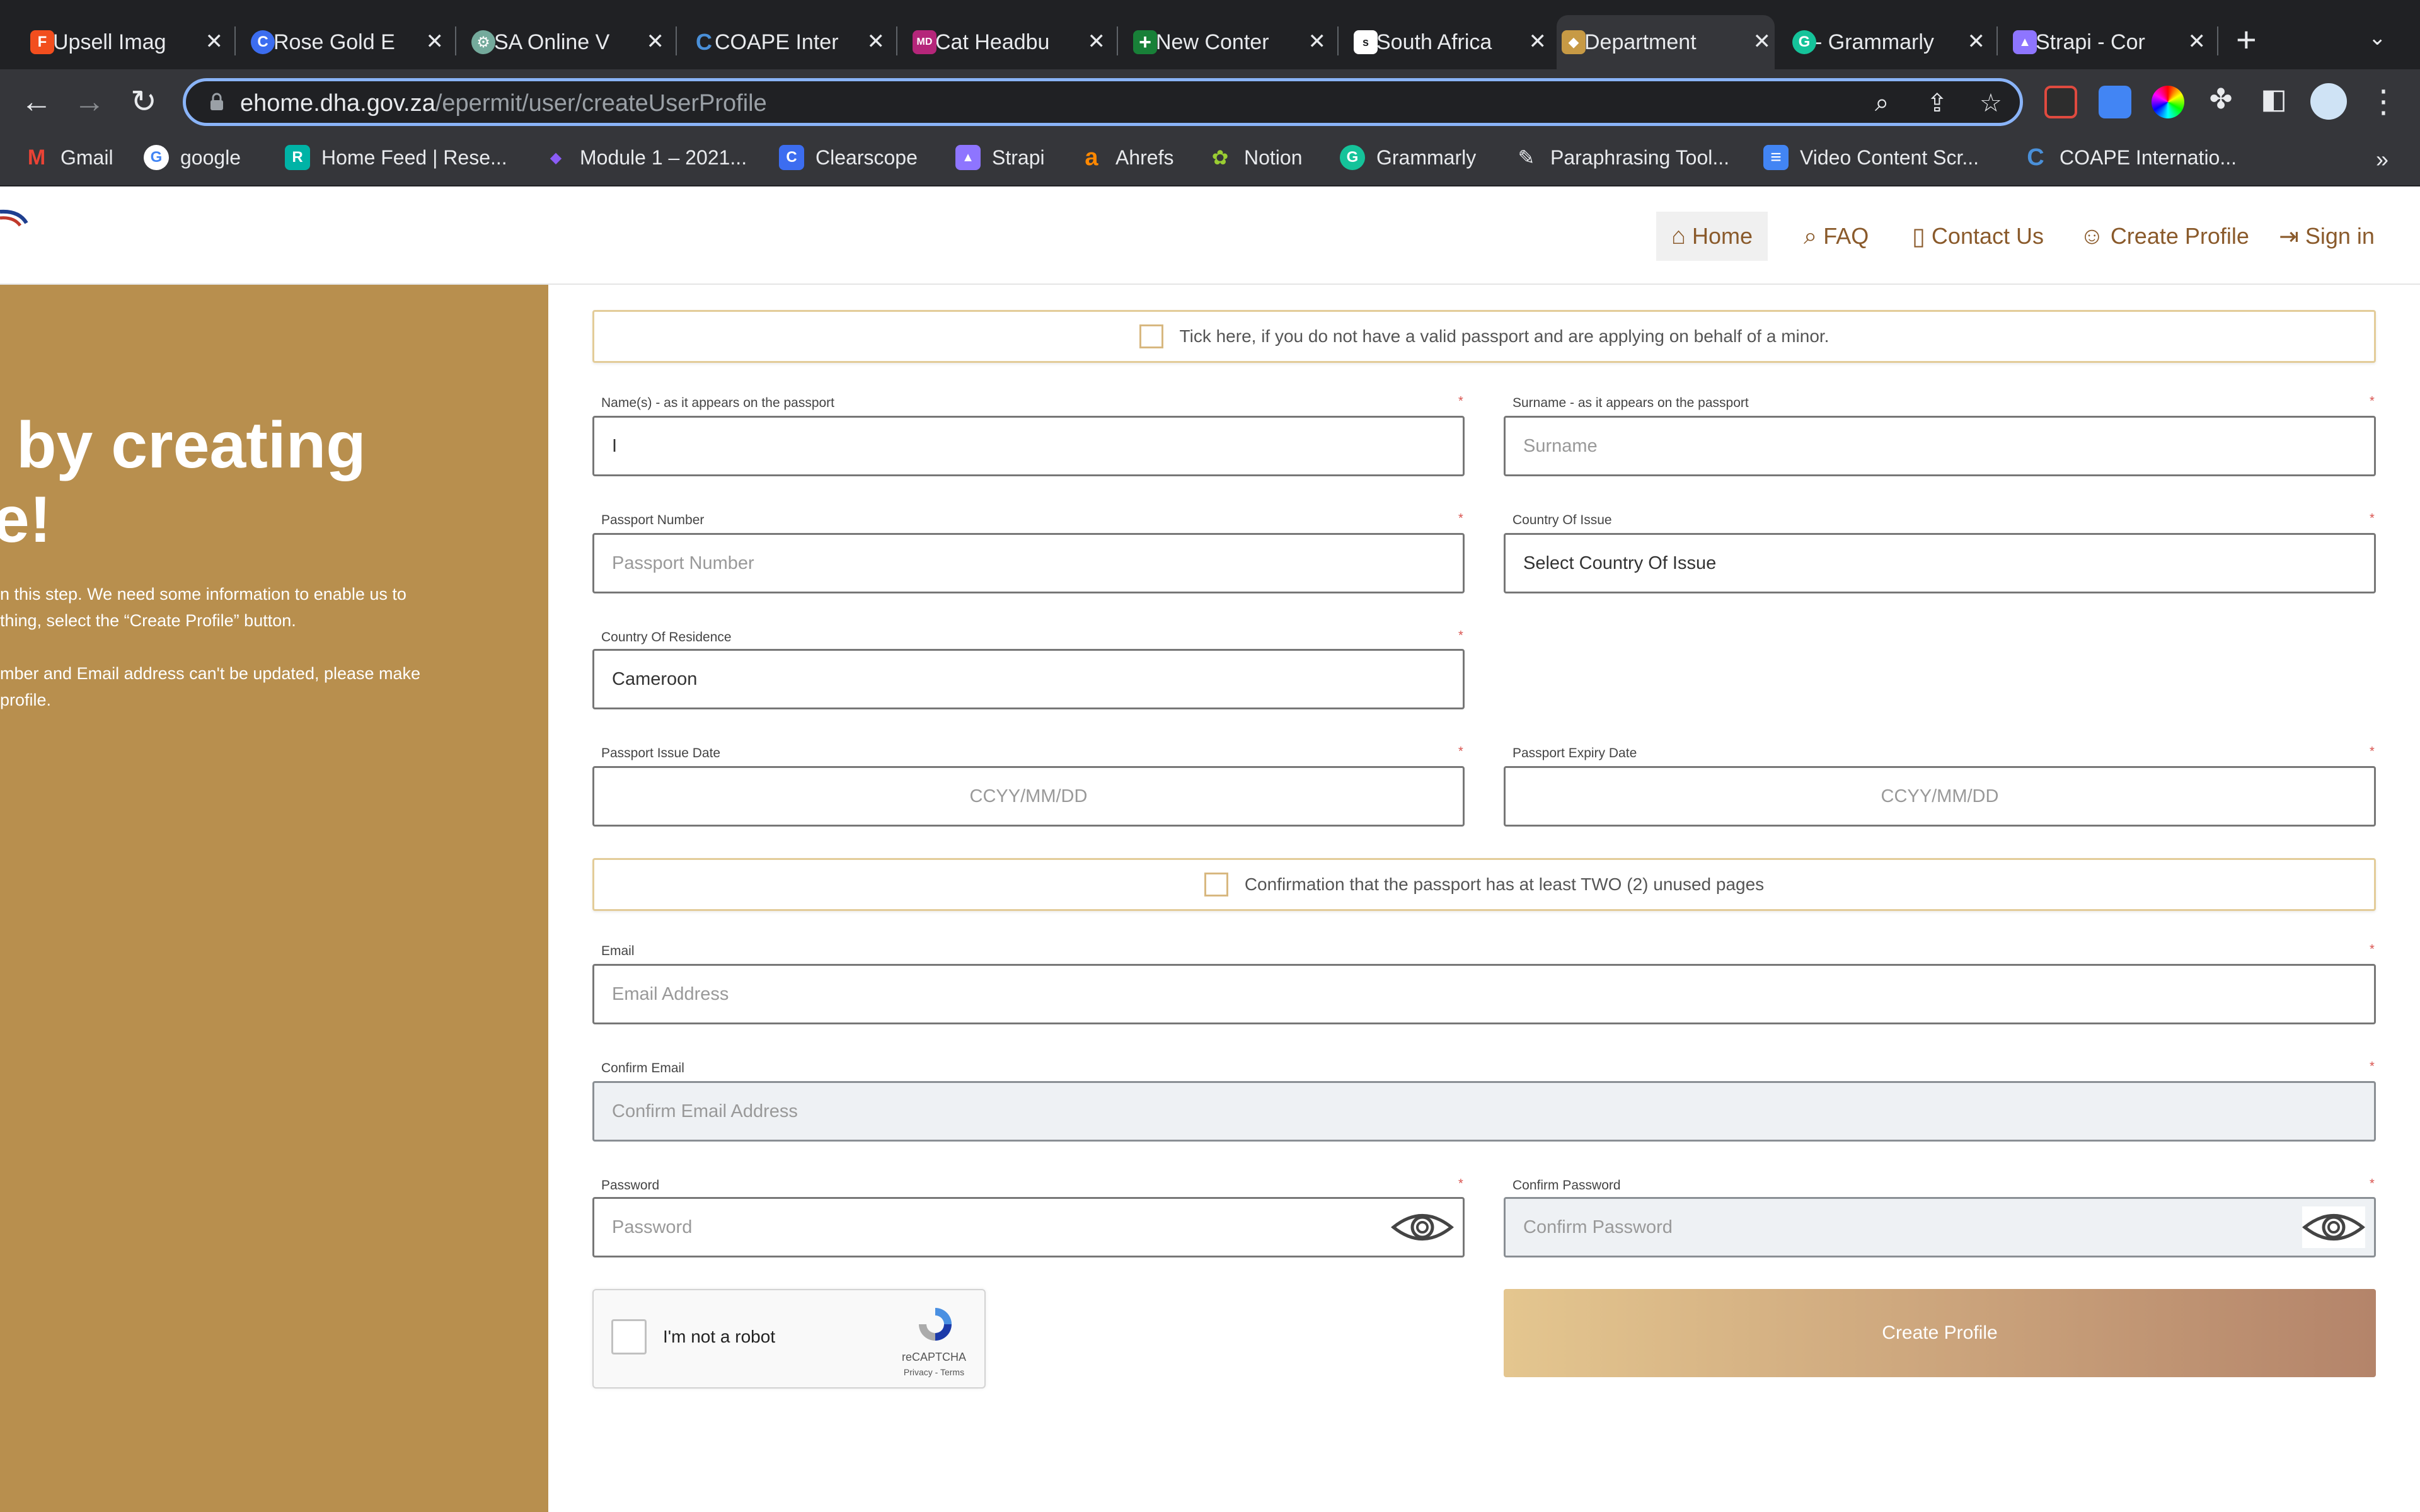 The width and height of the screenshot is (2420, 1512). Describe the element at coordinates (2382, 159) in the screenshot. I see `bookmarks-overflow-icon: »` at that location.